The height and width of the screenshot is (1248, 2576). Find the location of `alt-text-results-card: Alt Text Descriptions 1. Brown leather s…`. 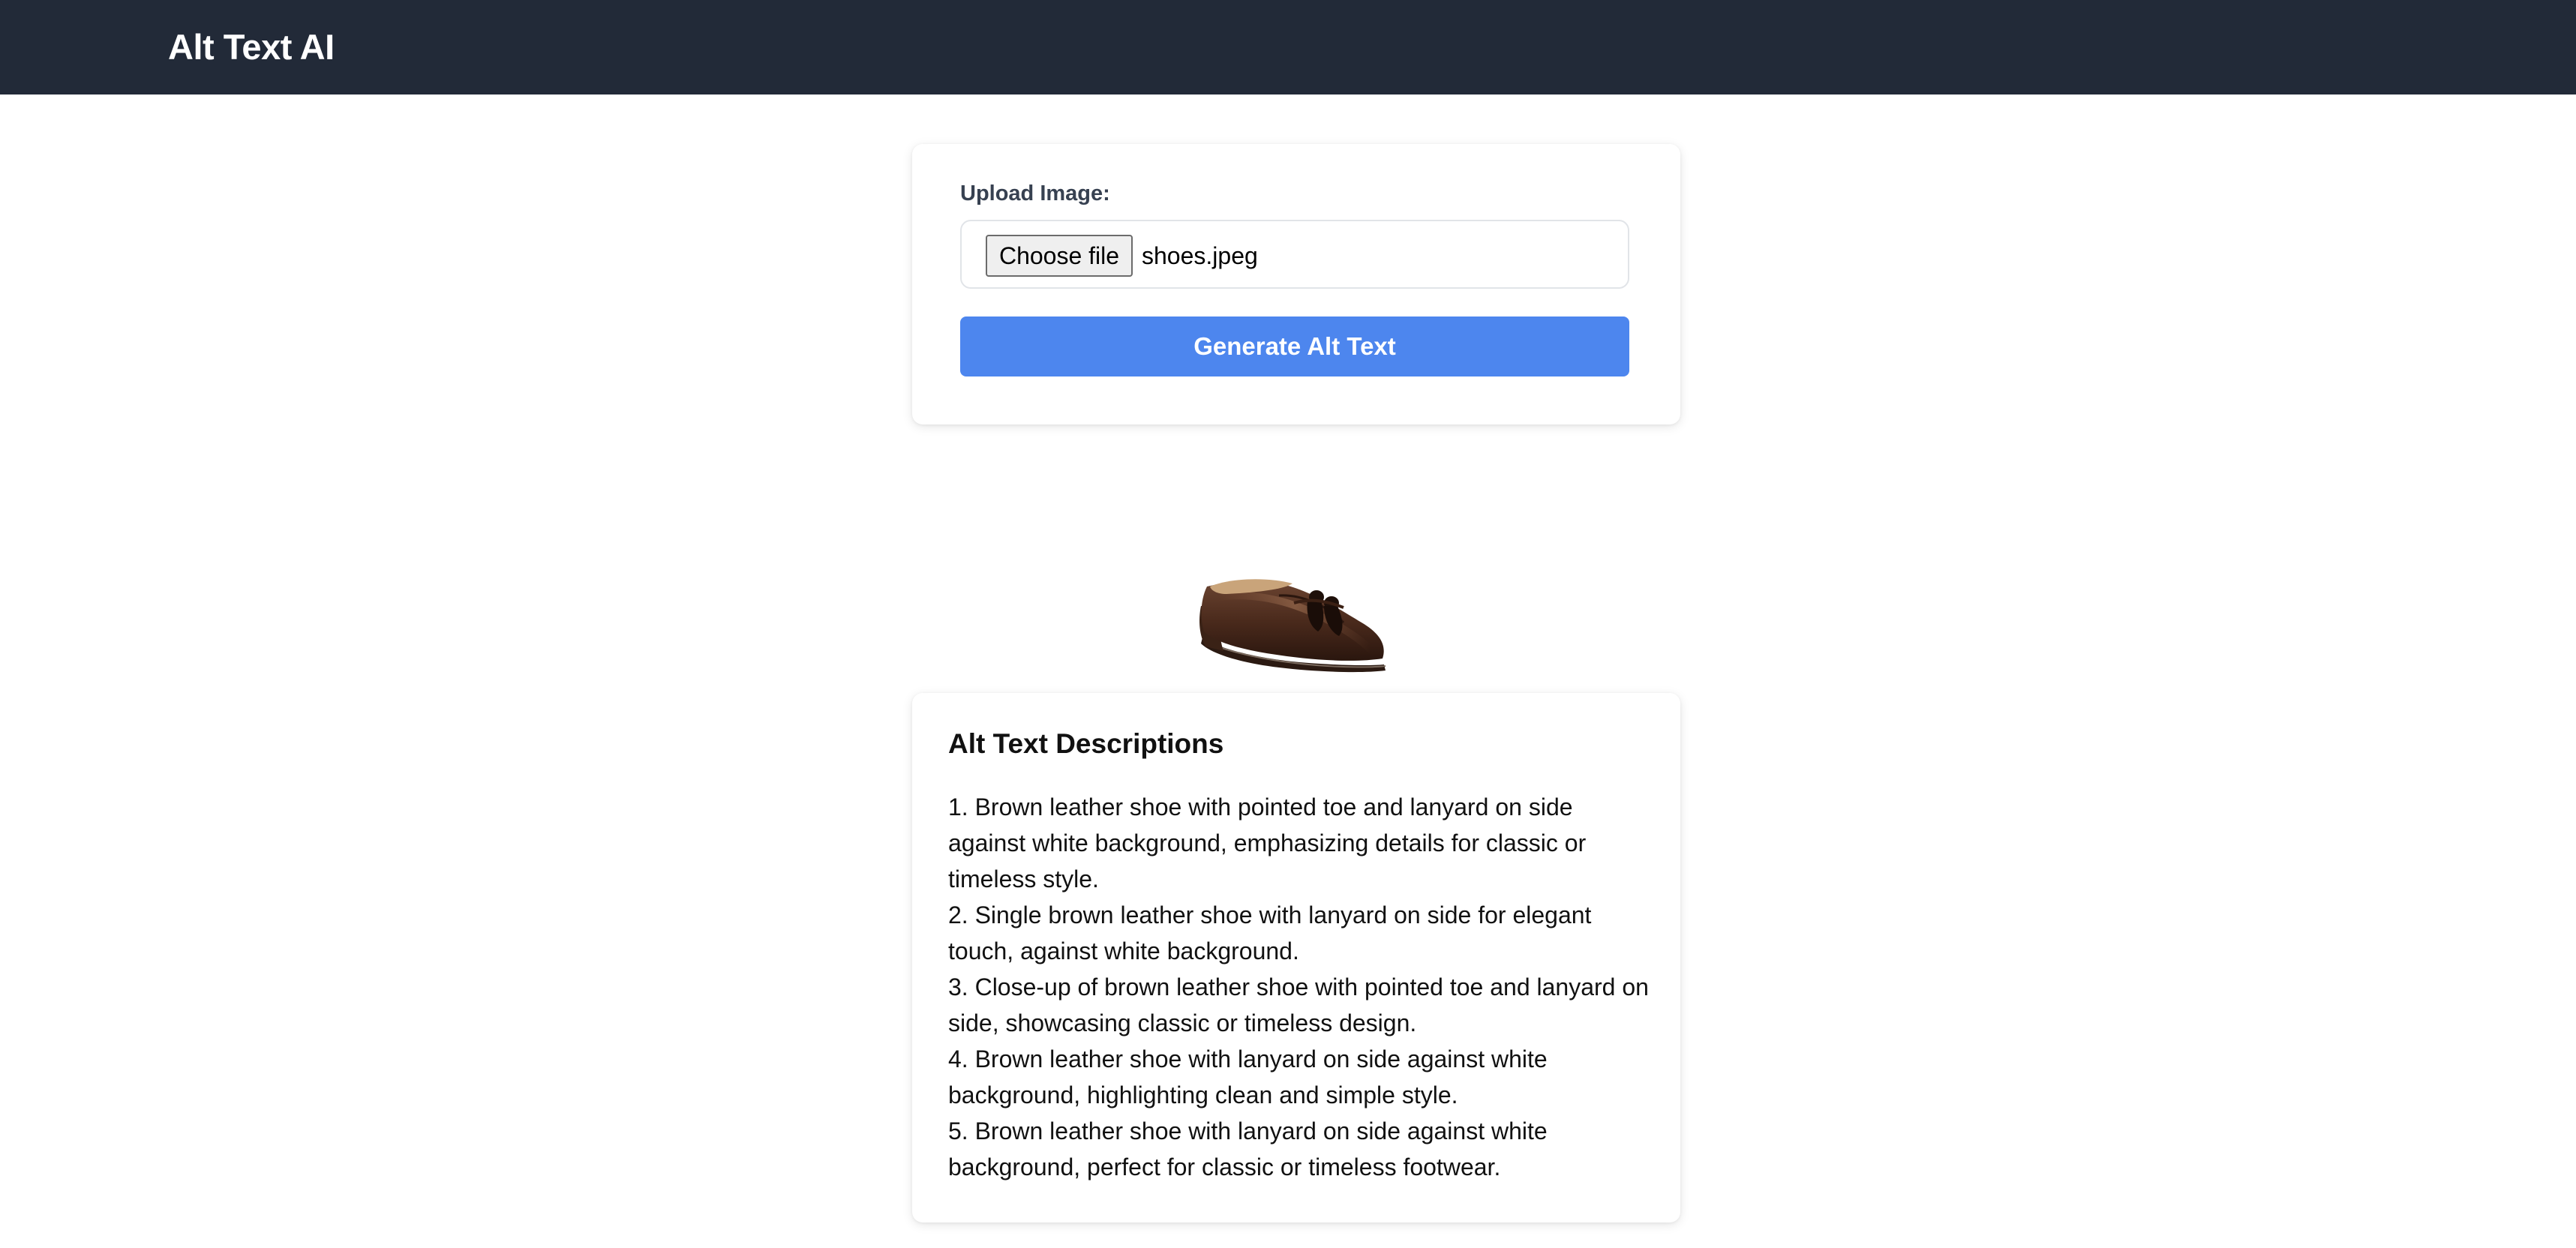

alt-text-results-card: Alt Text Descriptions 1. Brown leather s… is located at coordinates (1296, 957).